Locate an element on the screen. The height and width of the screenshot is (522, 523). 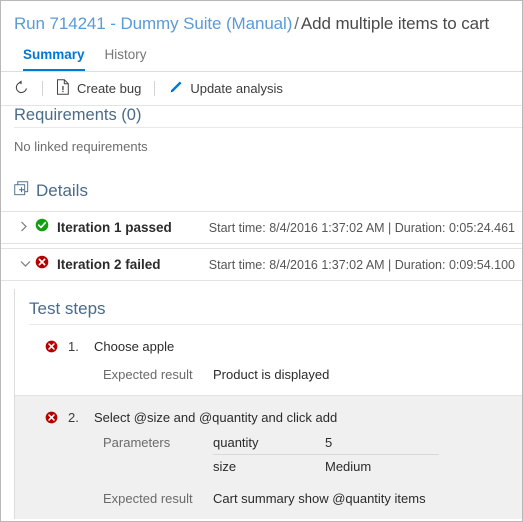
toolbar: Create bug Update analysis is located at coordinates (261, 89).